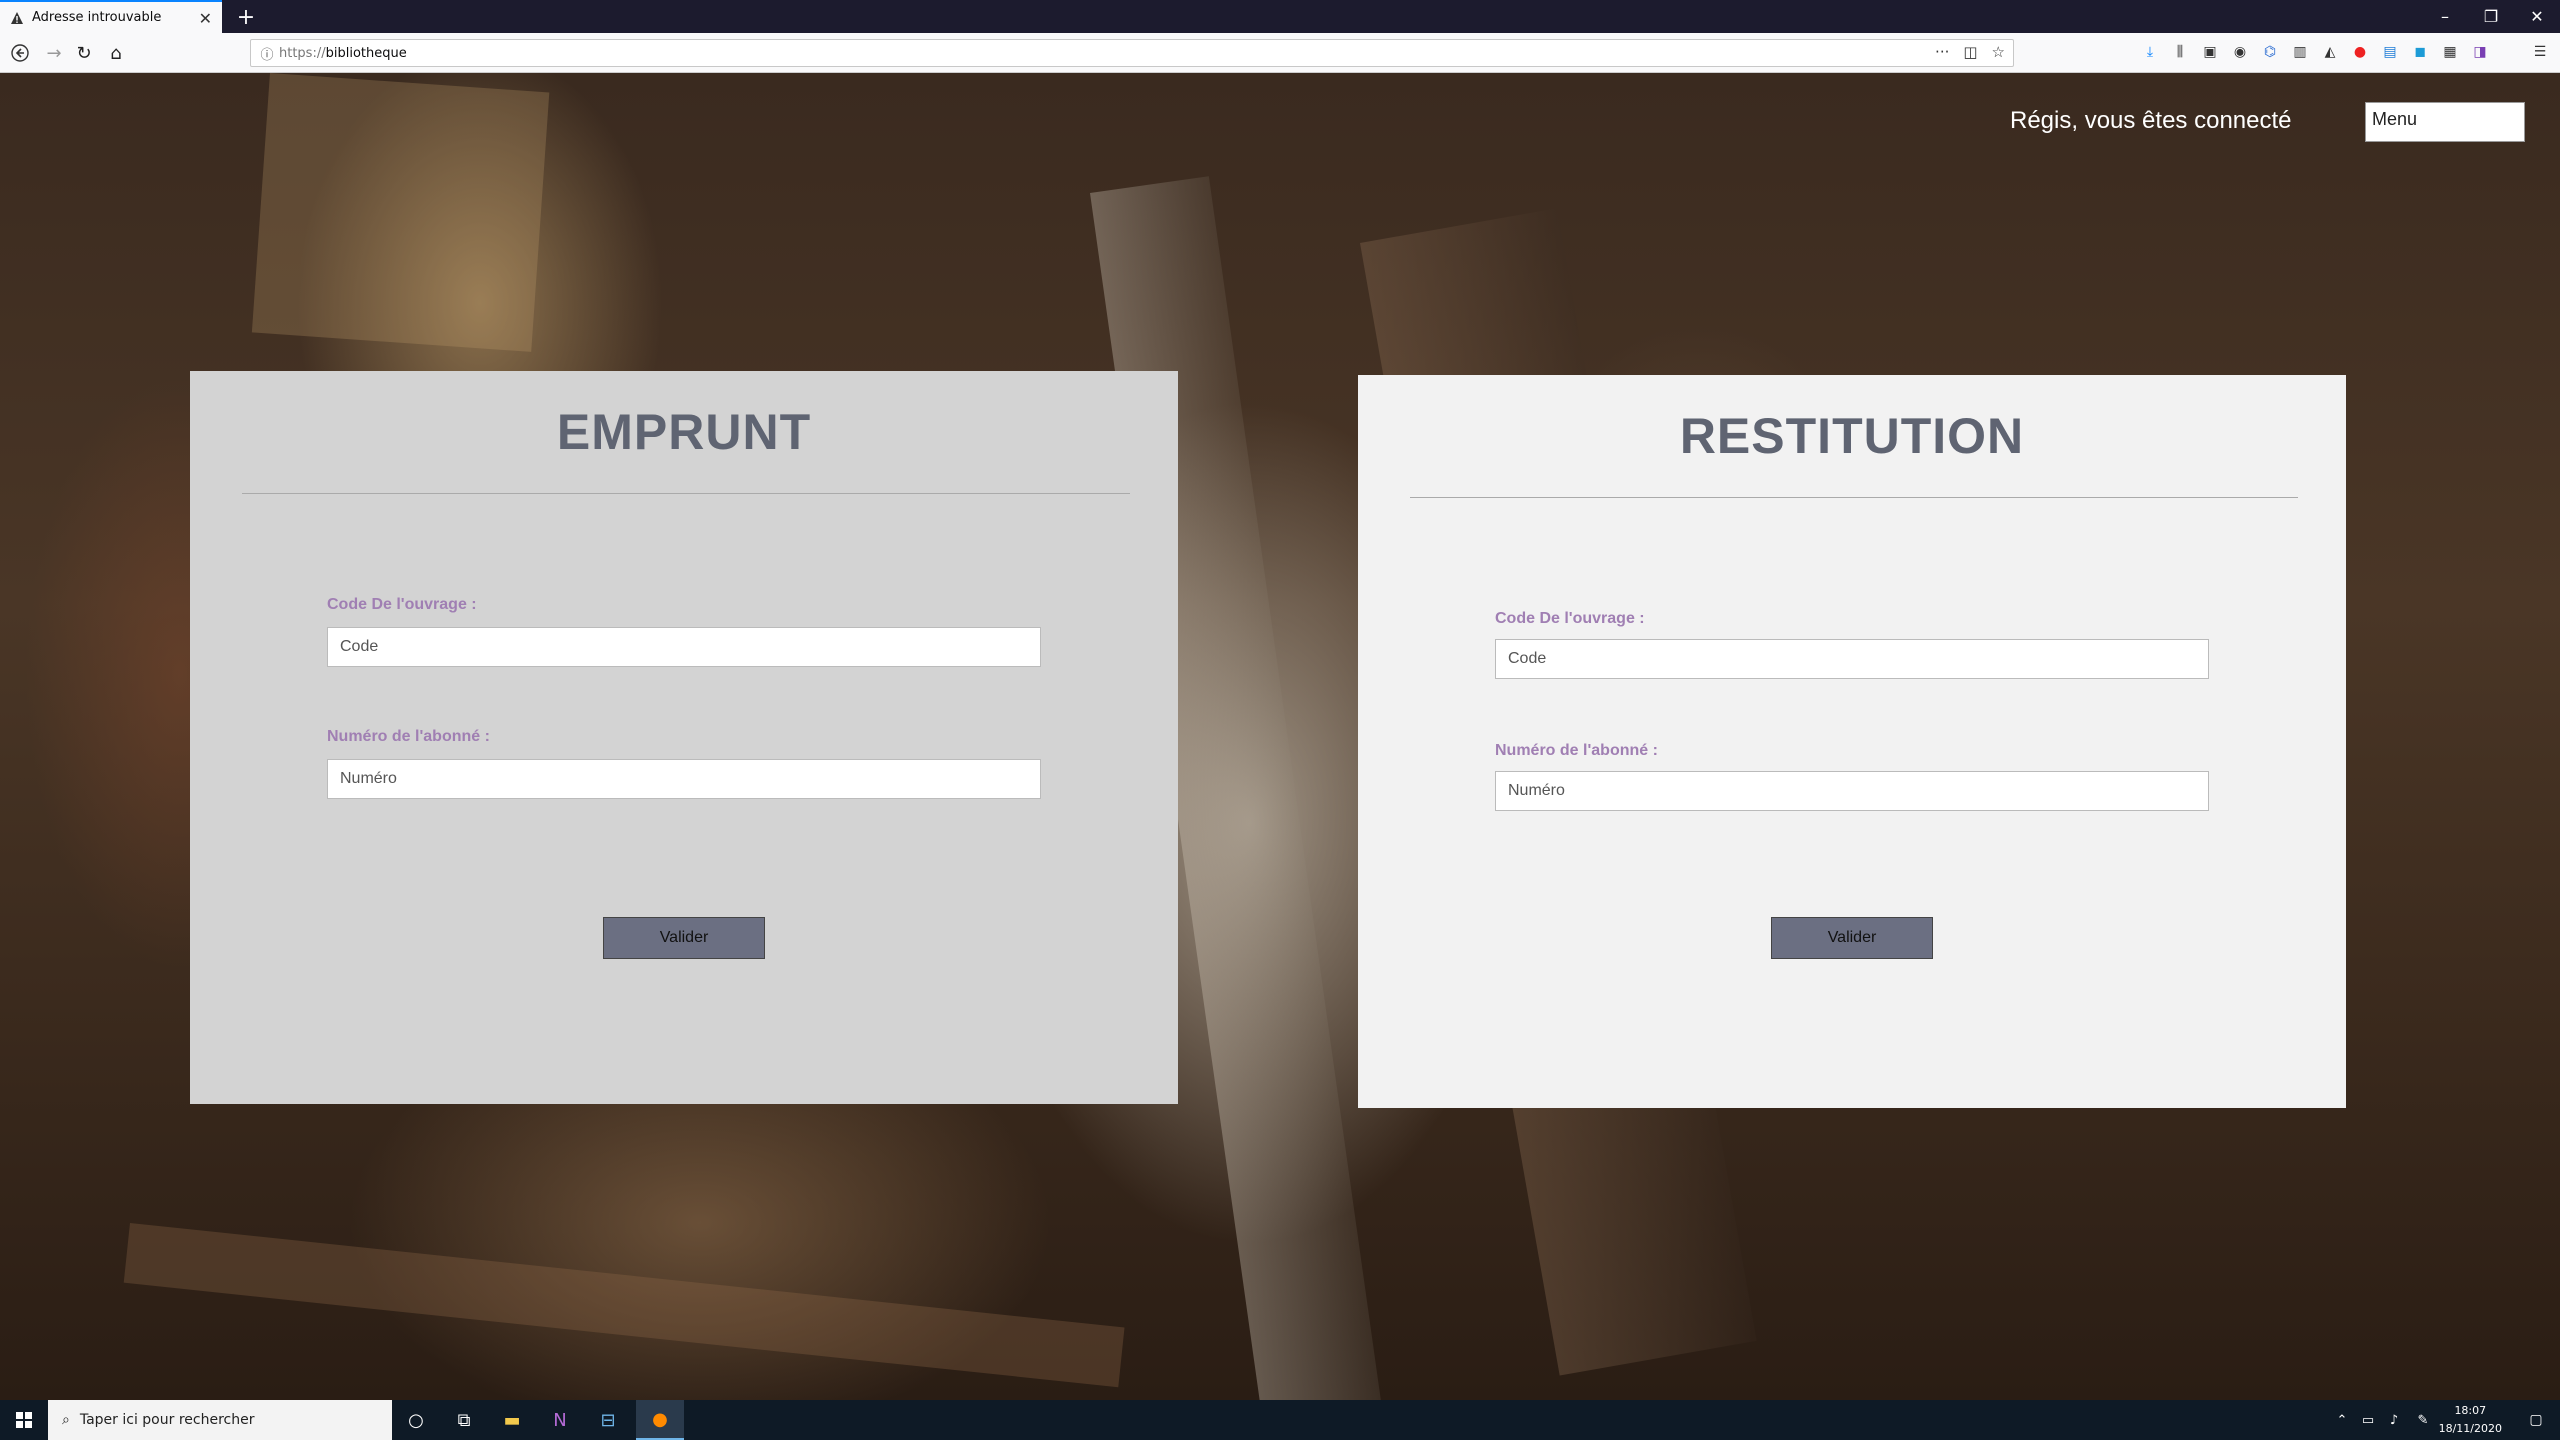 The width and height of the screenshot is (2560, 1440). What do you see at coordinates (2450, 52) in the screenshot?
I see `grid-icon: ▦` at bounding box center [2450, 52].